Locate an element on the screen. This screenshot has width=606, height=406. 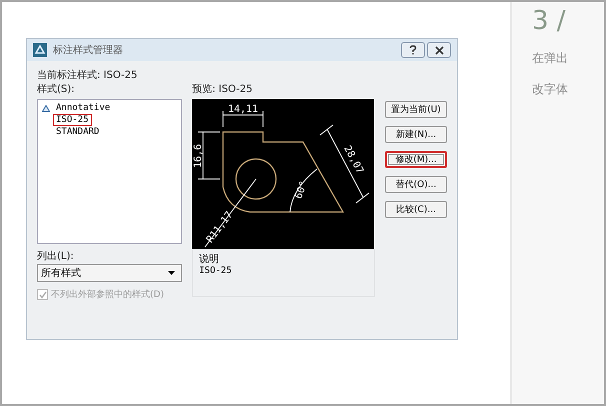
dialog-button: 置为当前(U) is located at coordinates (416, 109).